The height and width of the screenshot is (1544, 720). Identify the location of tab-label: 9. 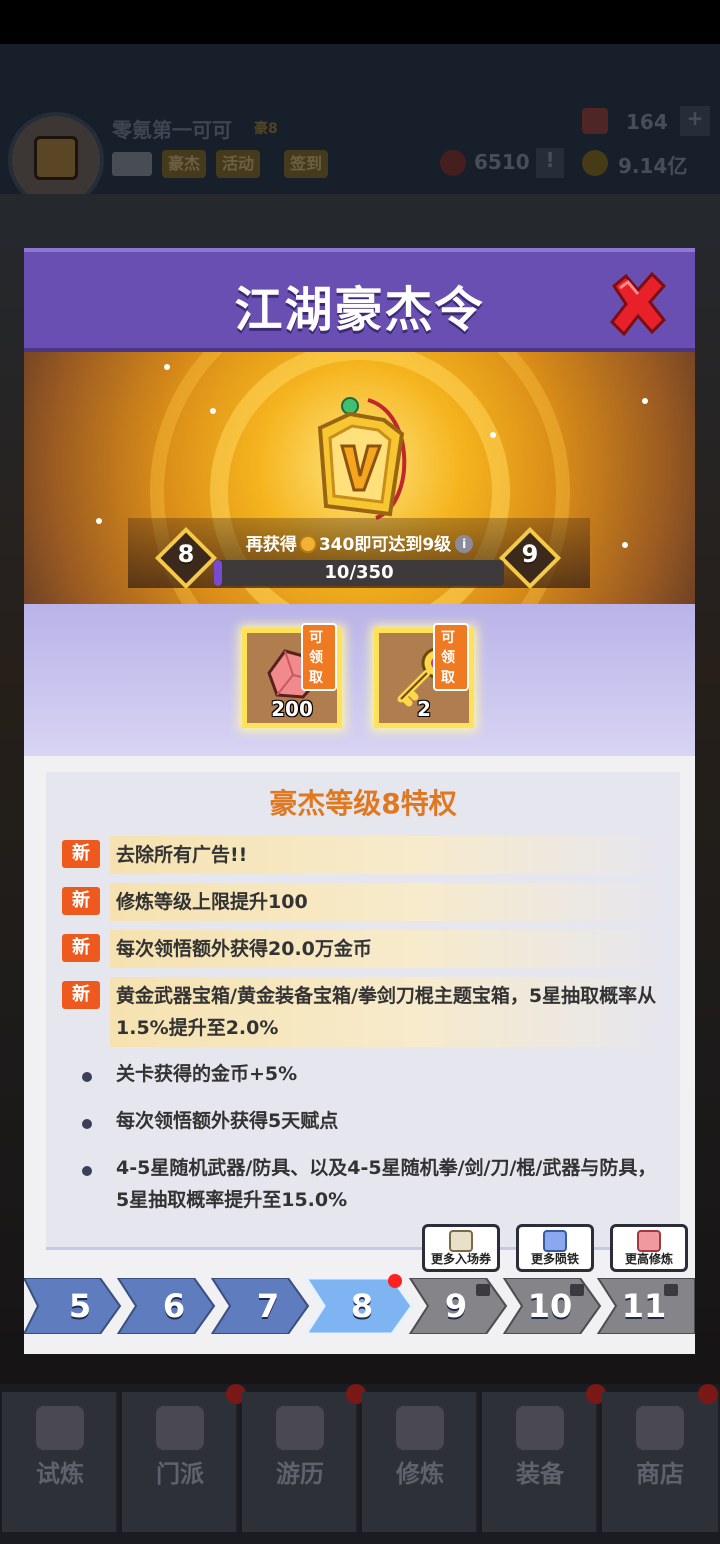
(456, 1306).